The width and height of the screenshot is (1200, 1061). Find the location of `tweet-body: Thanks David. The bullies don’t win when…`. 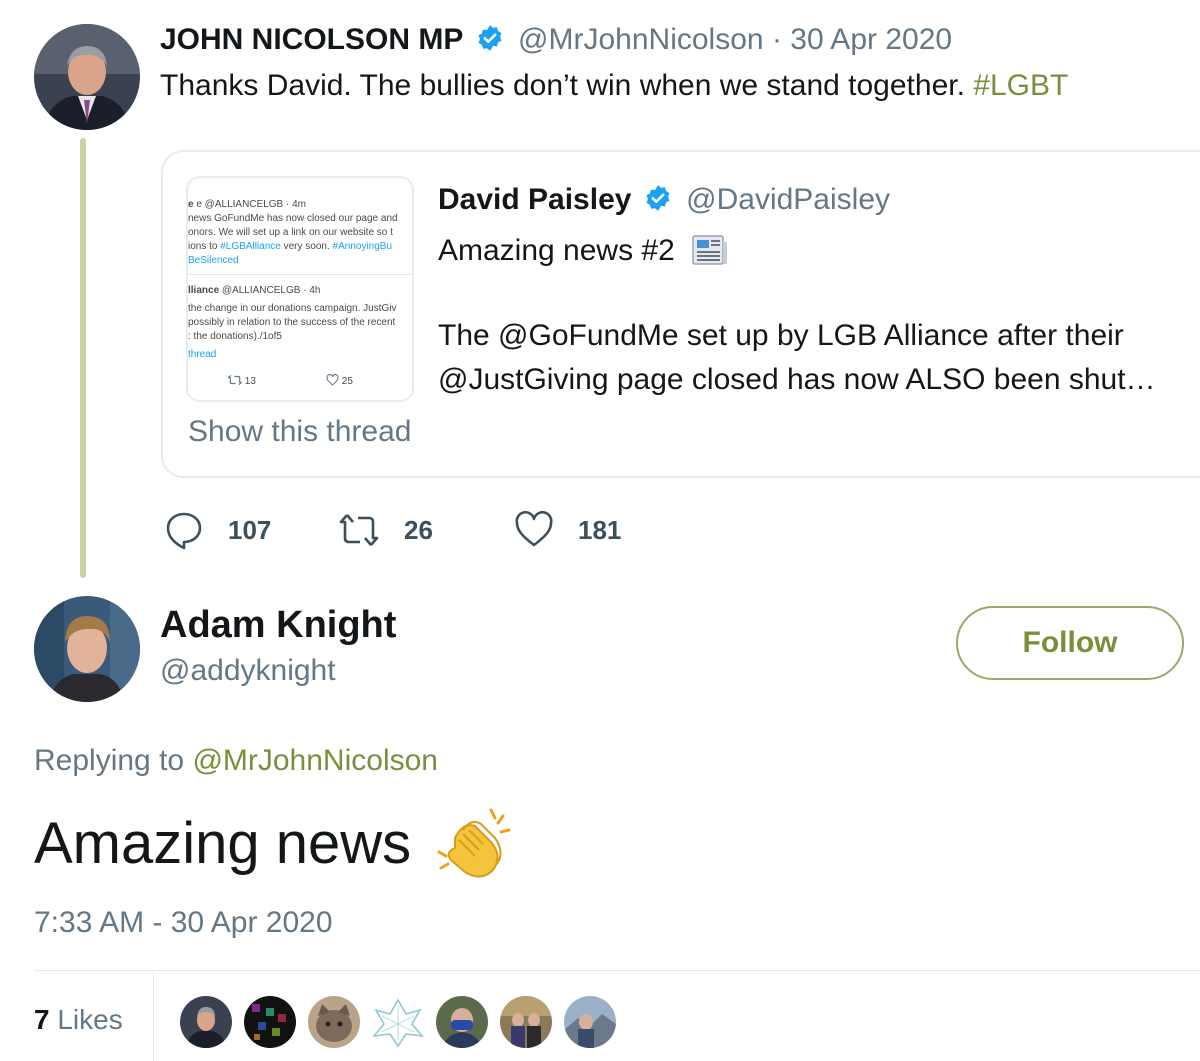

tweet-body: Thanks David. The bullies don’t win when… is located at coordinates (562, 85).